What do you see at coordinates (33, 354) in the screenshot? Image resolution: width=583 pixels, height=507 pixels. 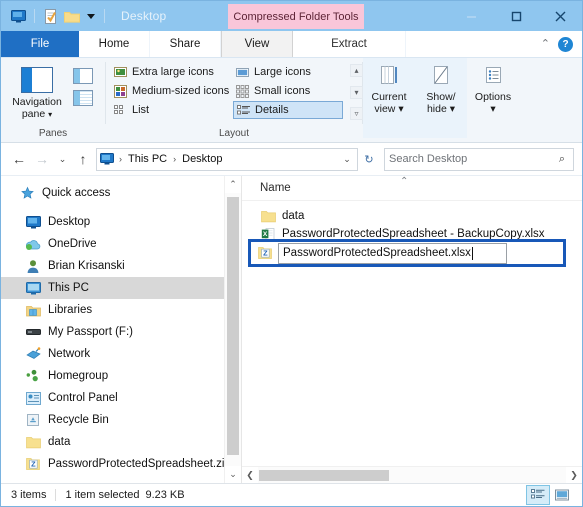 I see `network-icon` at bounding box center [33, 354].